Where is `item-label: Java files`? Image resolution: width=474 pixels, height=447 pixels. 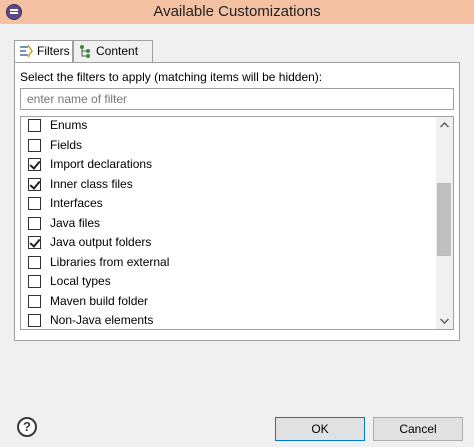 item-label: Java files is located at coordinates (75, 223).